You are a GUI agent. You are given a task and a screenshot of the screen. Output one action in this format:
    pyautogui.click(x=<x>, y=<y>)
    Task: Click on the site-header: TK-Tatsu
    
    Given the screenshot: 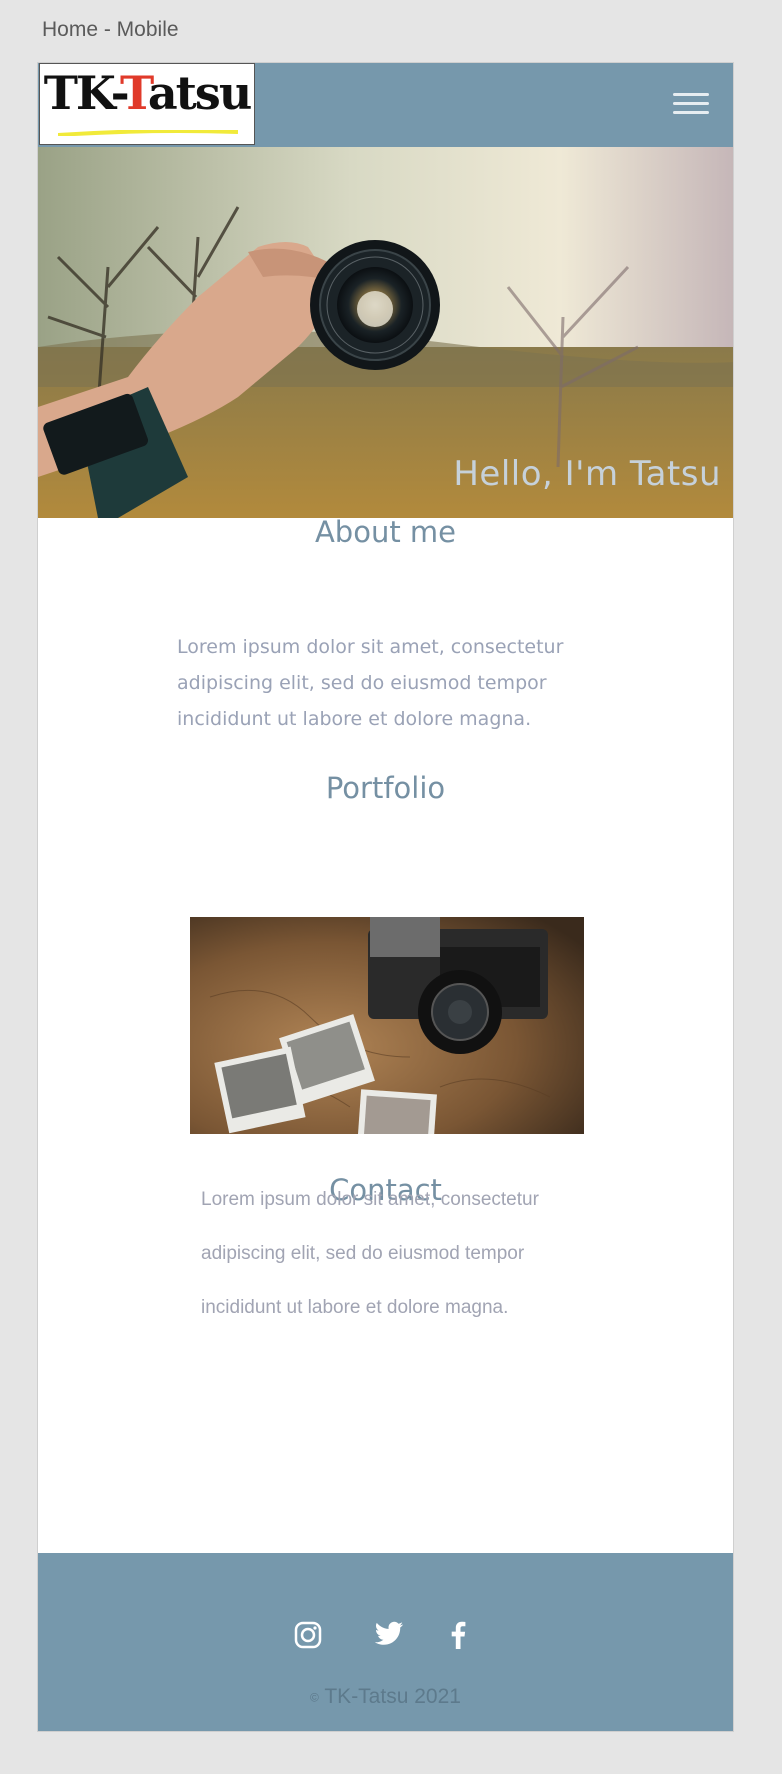 What is the action you would take?
    pyautogui.click(x=385, y=105)
    